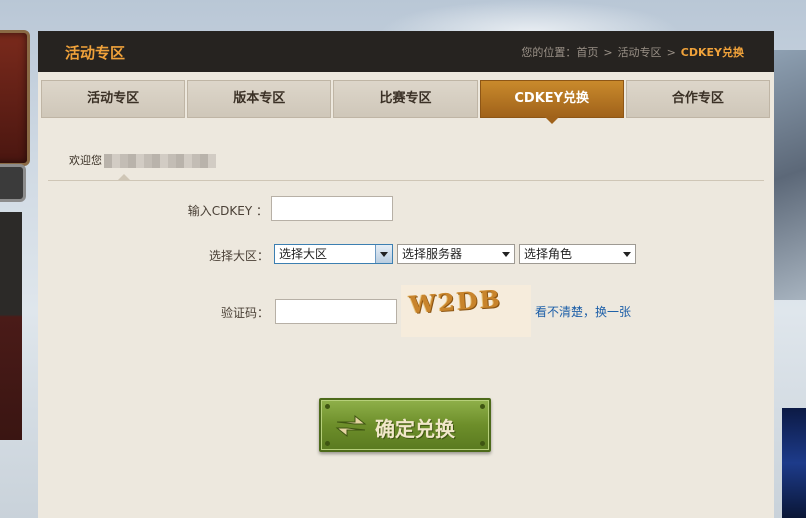 The width and height of the screenshot is (806, 518). I want to click on background-frame-left, so click(15, 98).